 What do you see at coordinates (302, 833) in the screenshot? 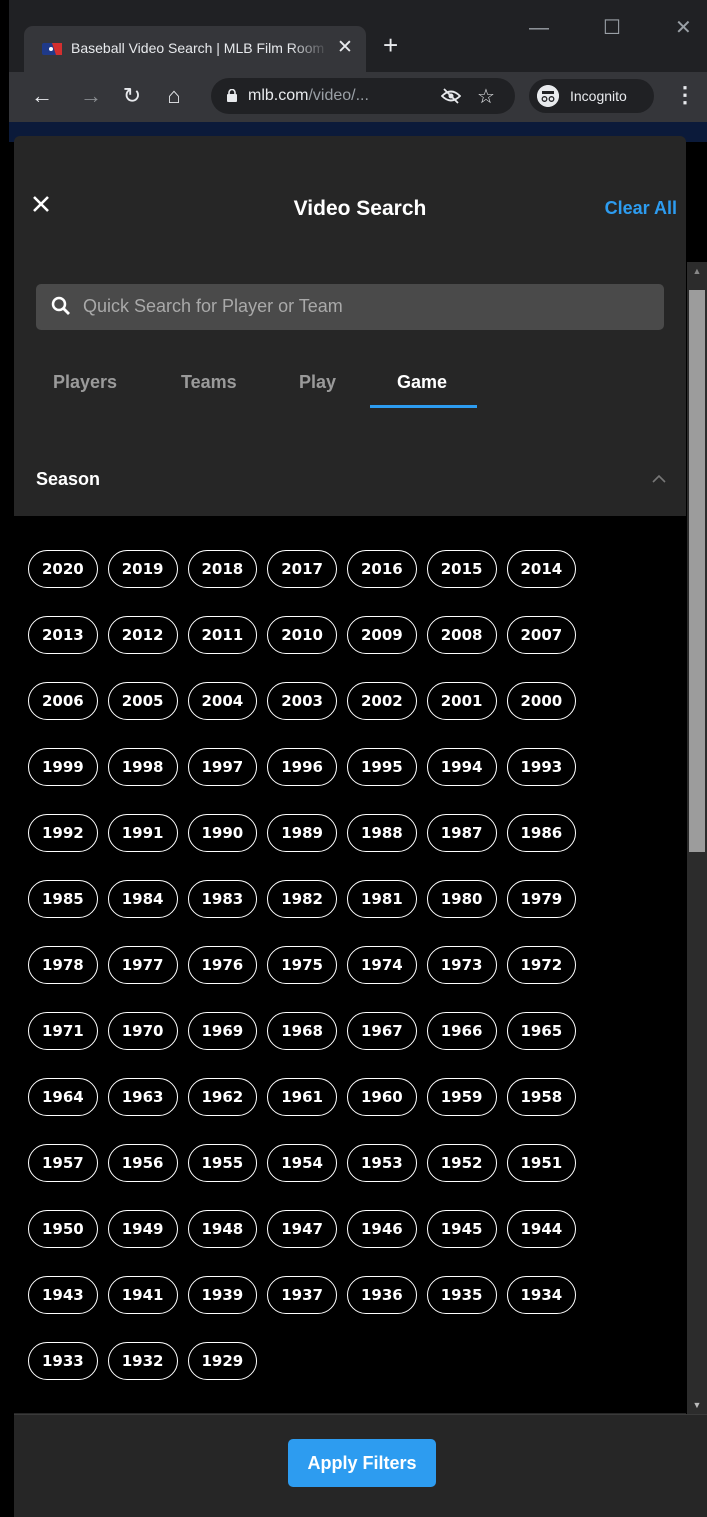
I see `year-chip: 1989` at bounding box center [302, 833].